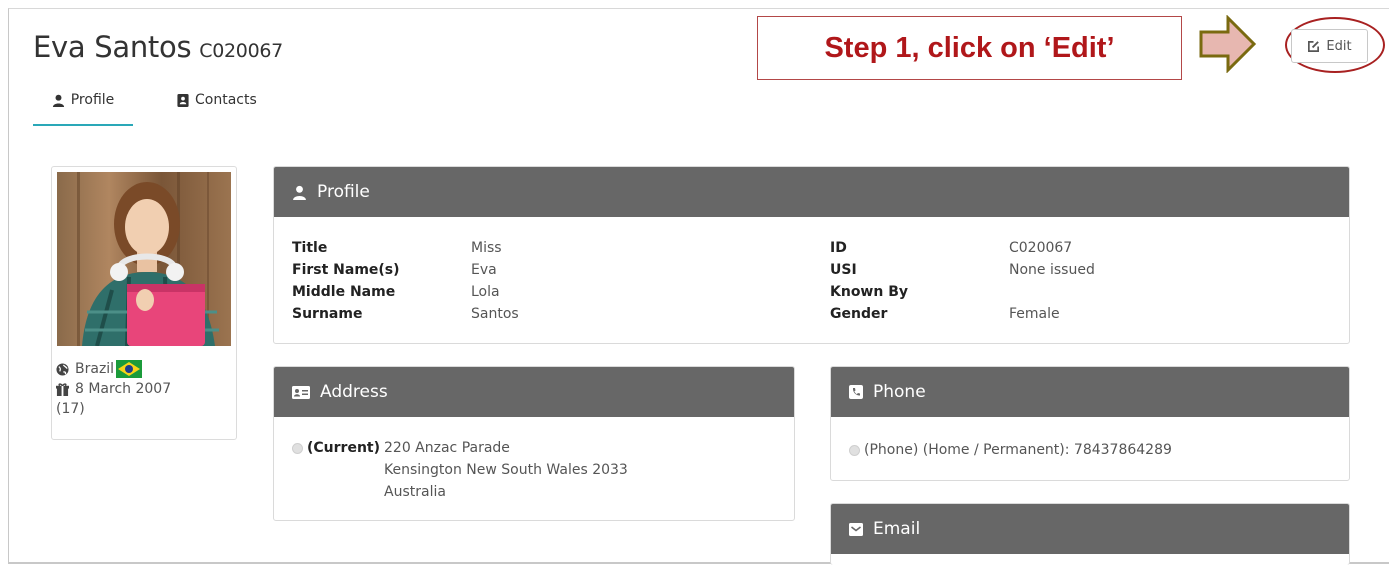 This screenshot has height=569, width=1389. I want to click on field-value: Female, so click(1034, 314).